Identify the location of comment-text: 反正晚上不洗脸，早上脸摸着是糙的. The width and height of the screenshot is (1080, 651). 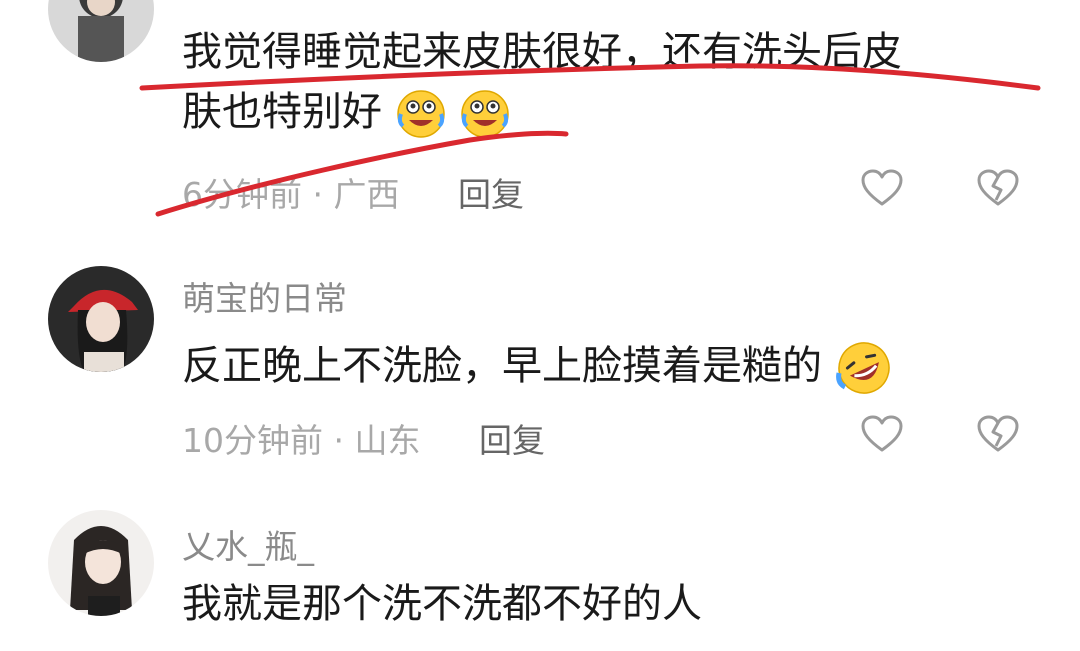
(602, 366).